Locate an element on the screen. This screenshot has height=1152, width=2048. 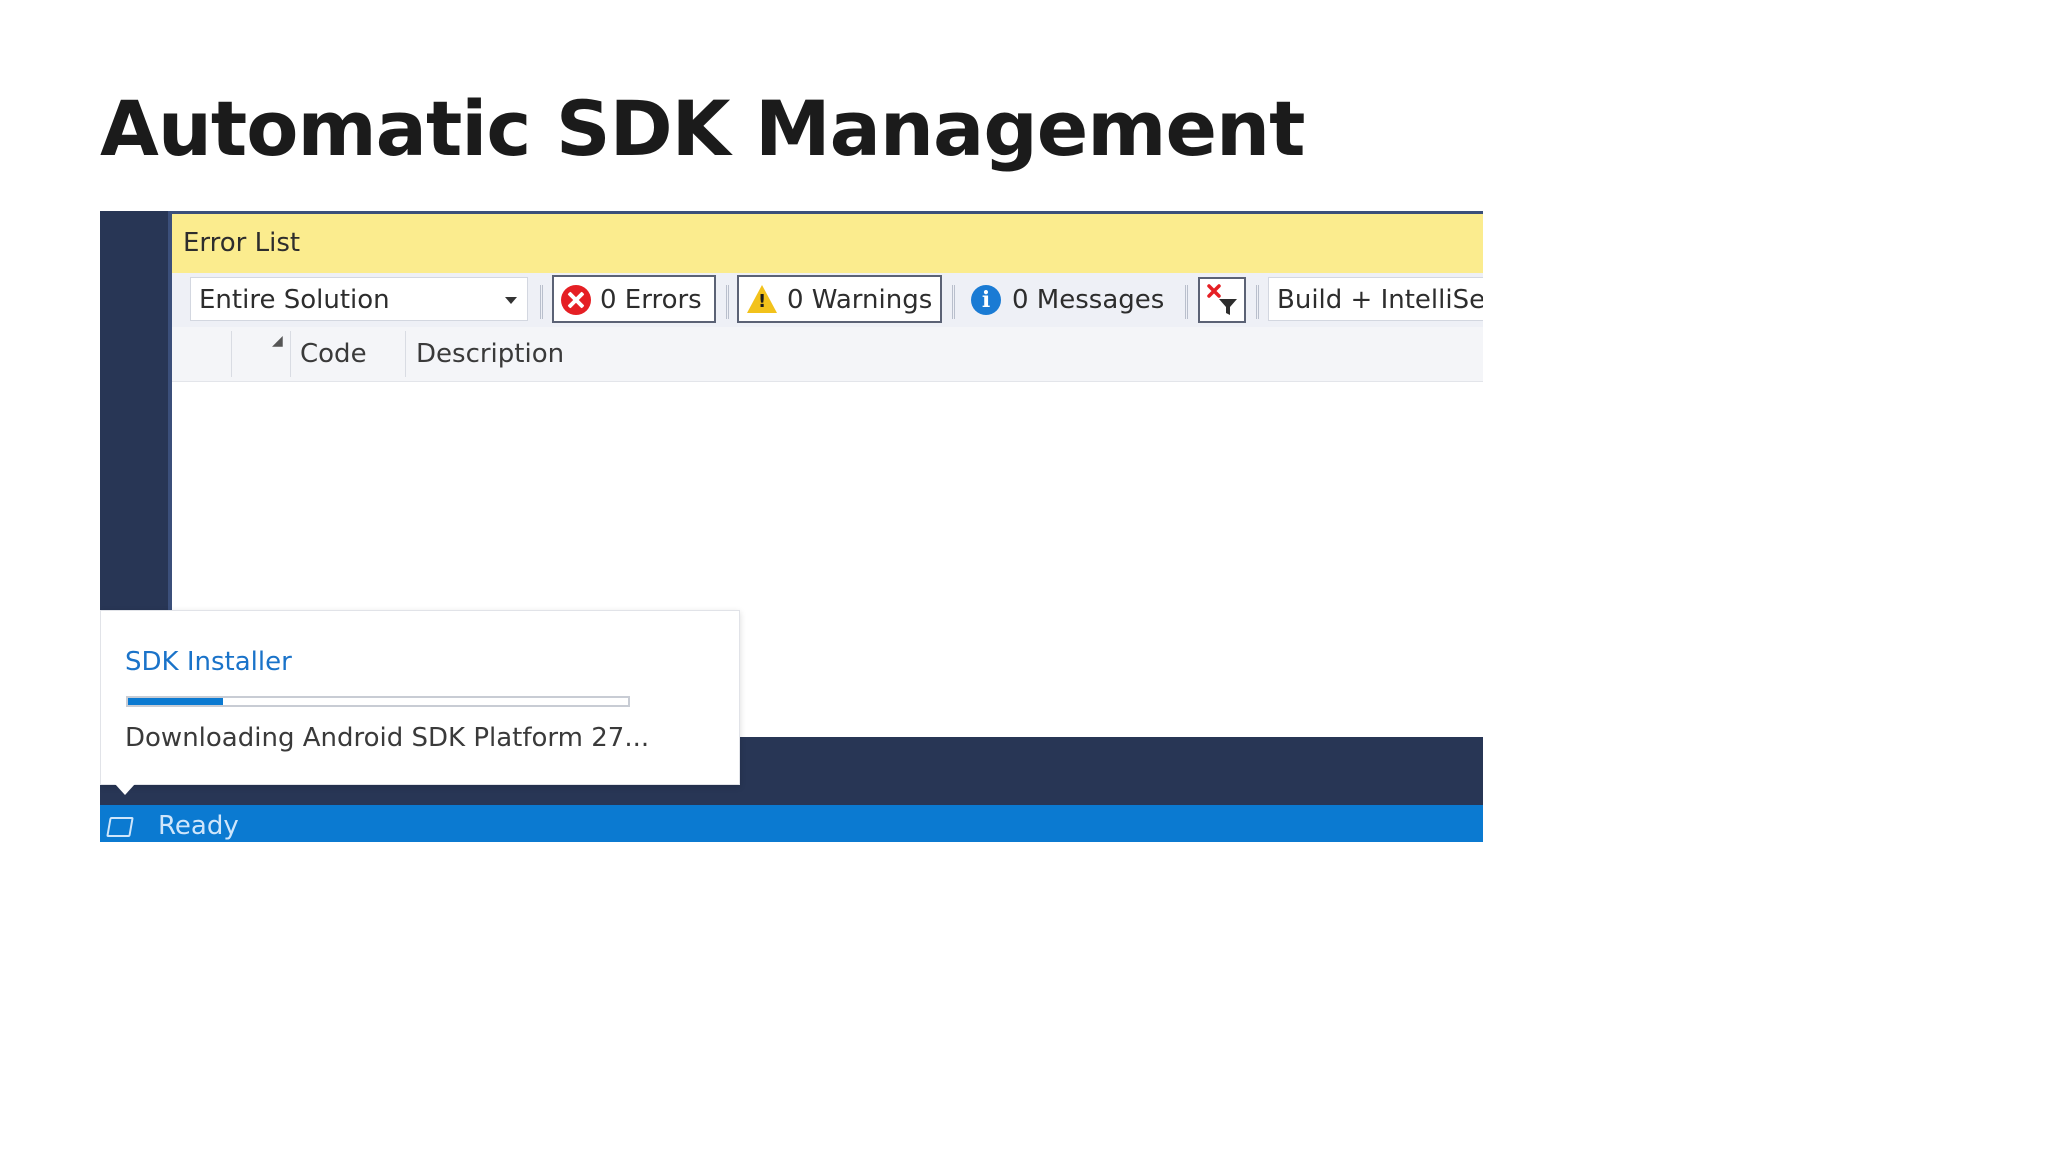
messages-filter-button: i 0 Messages is located at coordinates (1069, 299).